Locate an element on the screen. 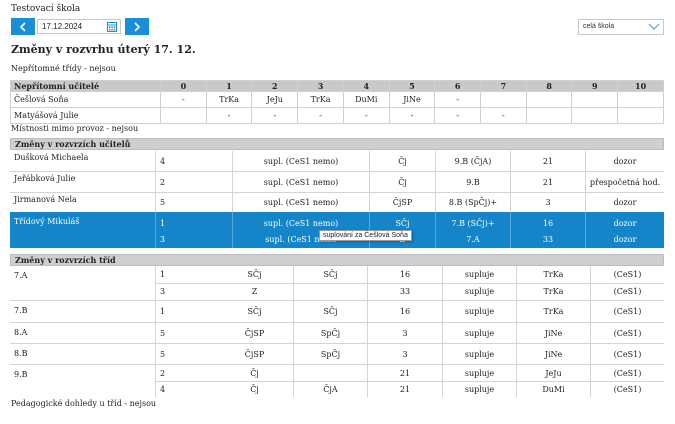  period-header: 8 is located at coordinates (549, 86).